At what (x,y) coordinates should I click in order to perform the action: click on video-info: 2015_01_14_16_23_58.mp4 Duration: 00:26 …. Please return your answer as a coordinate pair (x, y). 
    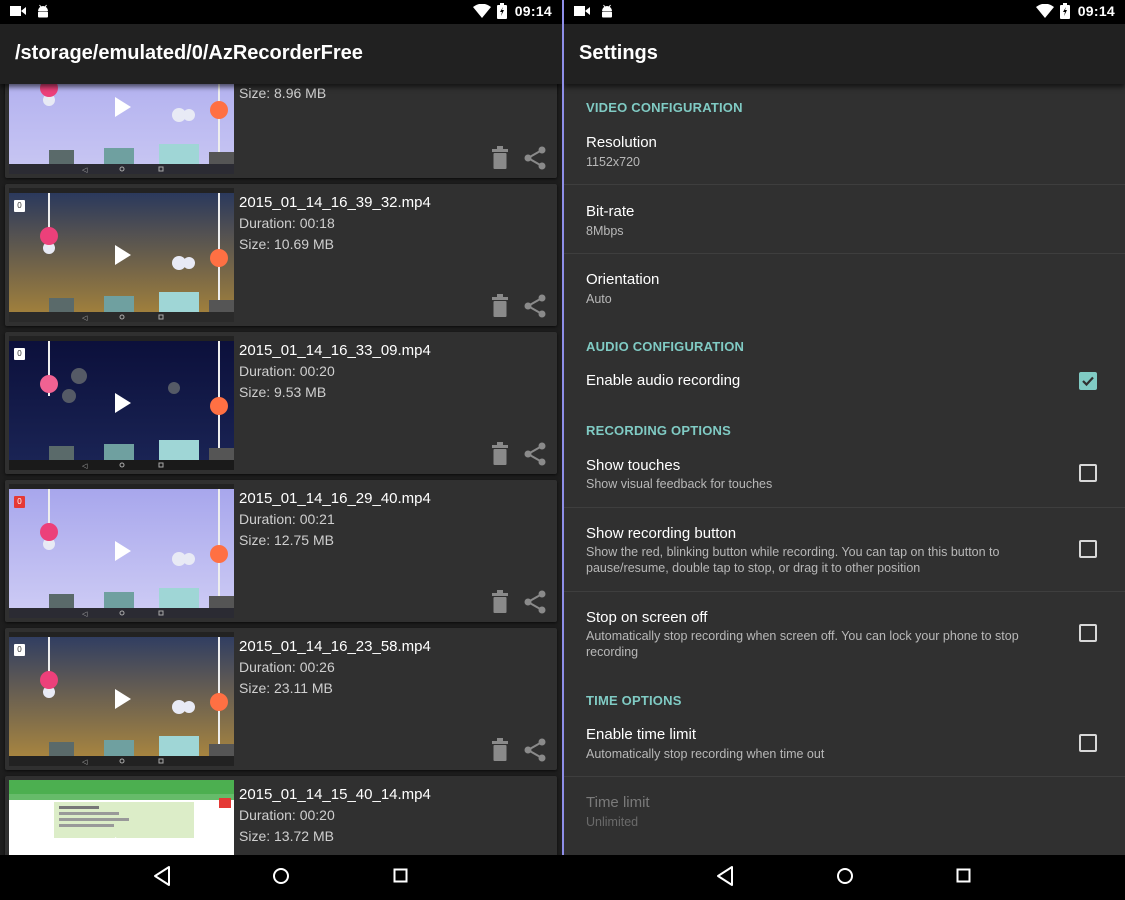
    Looking at the image, I should click on (335, 667).